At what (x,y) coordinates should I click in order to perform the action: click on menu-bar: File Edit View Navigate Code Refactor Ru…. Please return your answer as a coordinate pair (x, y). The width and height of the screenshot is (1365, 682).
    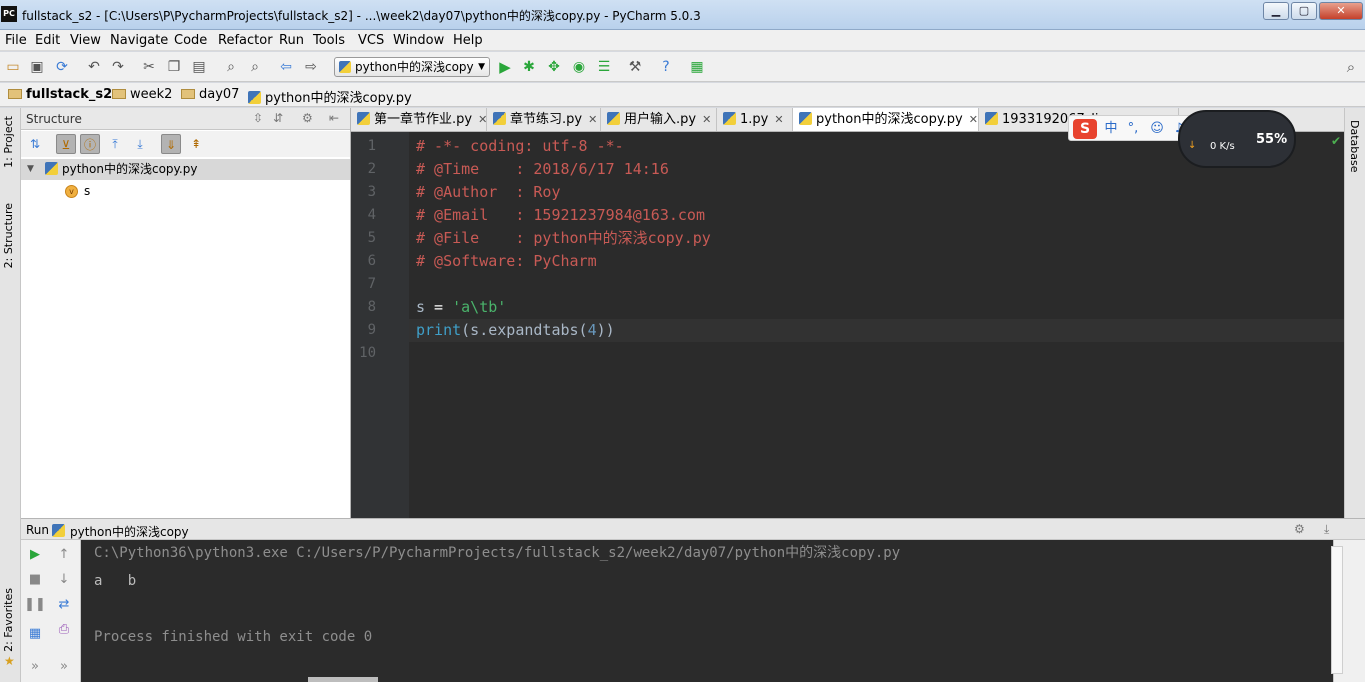
    Looking at the image, I should click on (682, 40).